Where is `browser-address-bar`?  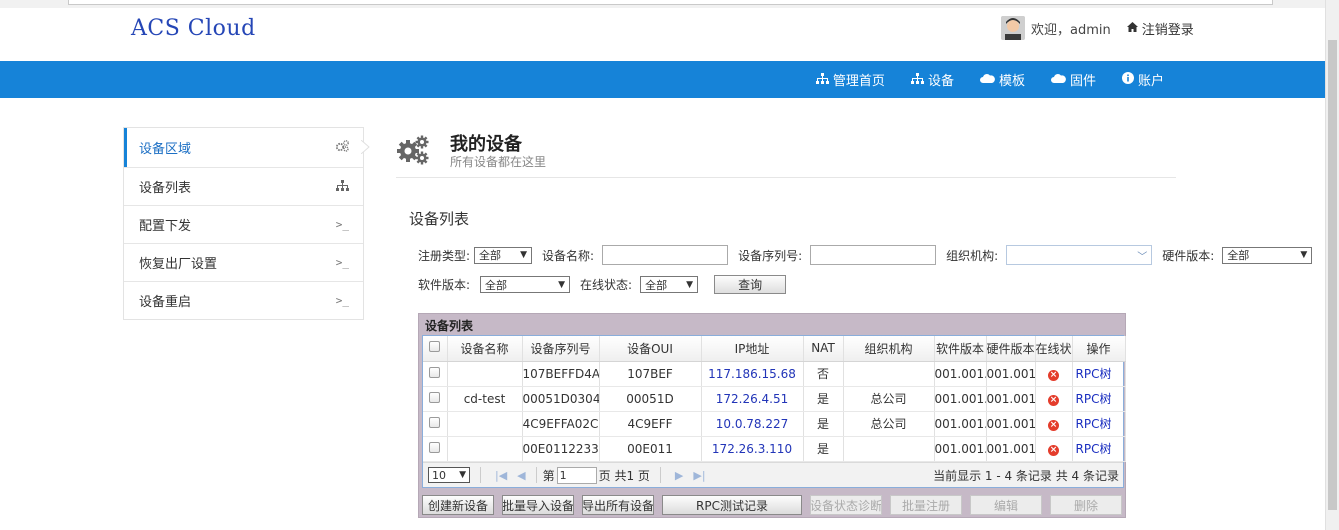
browser-address-bar is located at coordinates (670, 2).